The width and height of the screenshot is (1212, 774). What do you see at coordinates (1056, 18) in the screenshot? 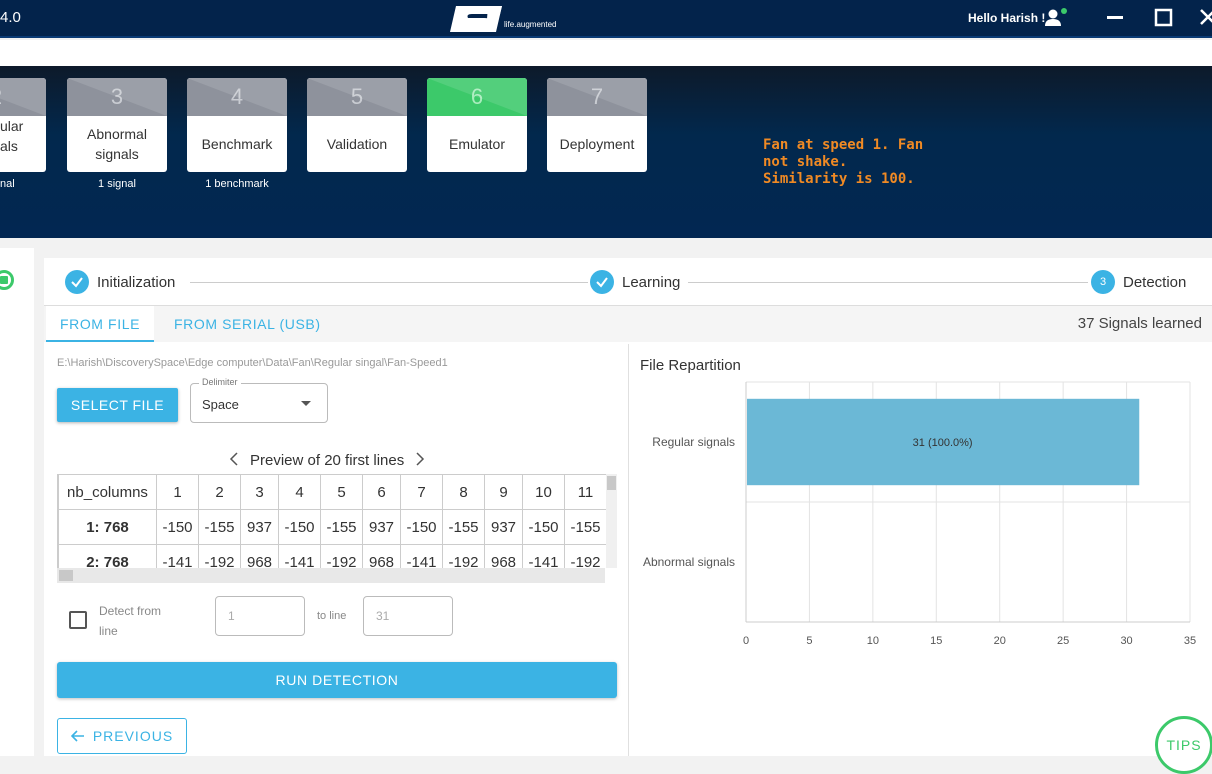
I see `user-icon` at bounding box center [1056, 18].